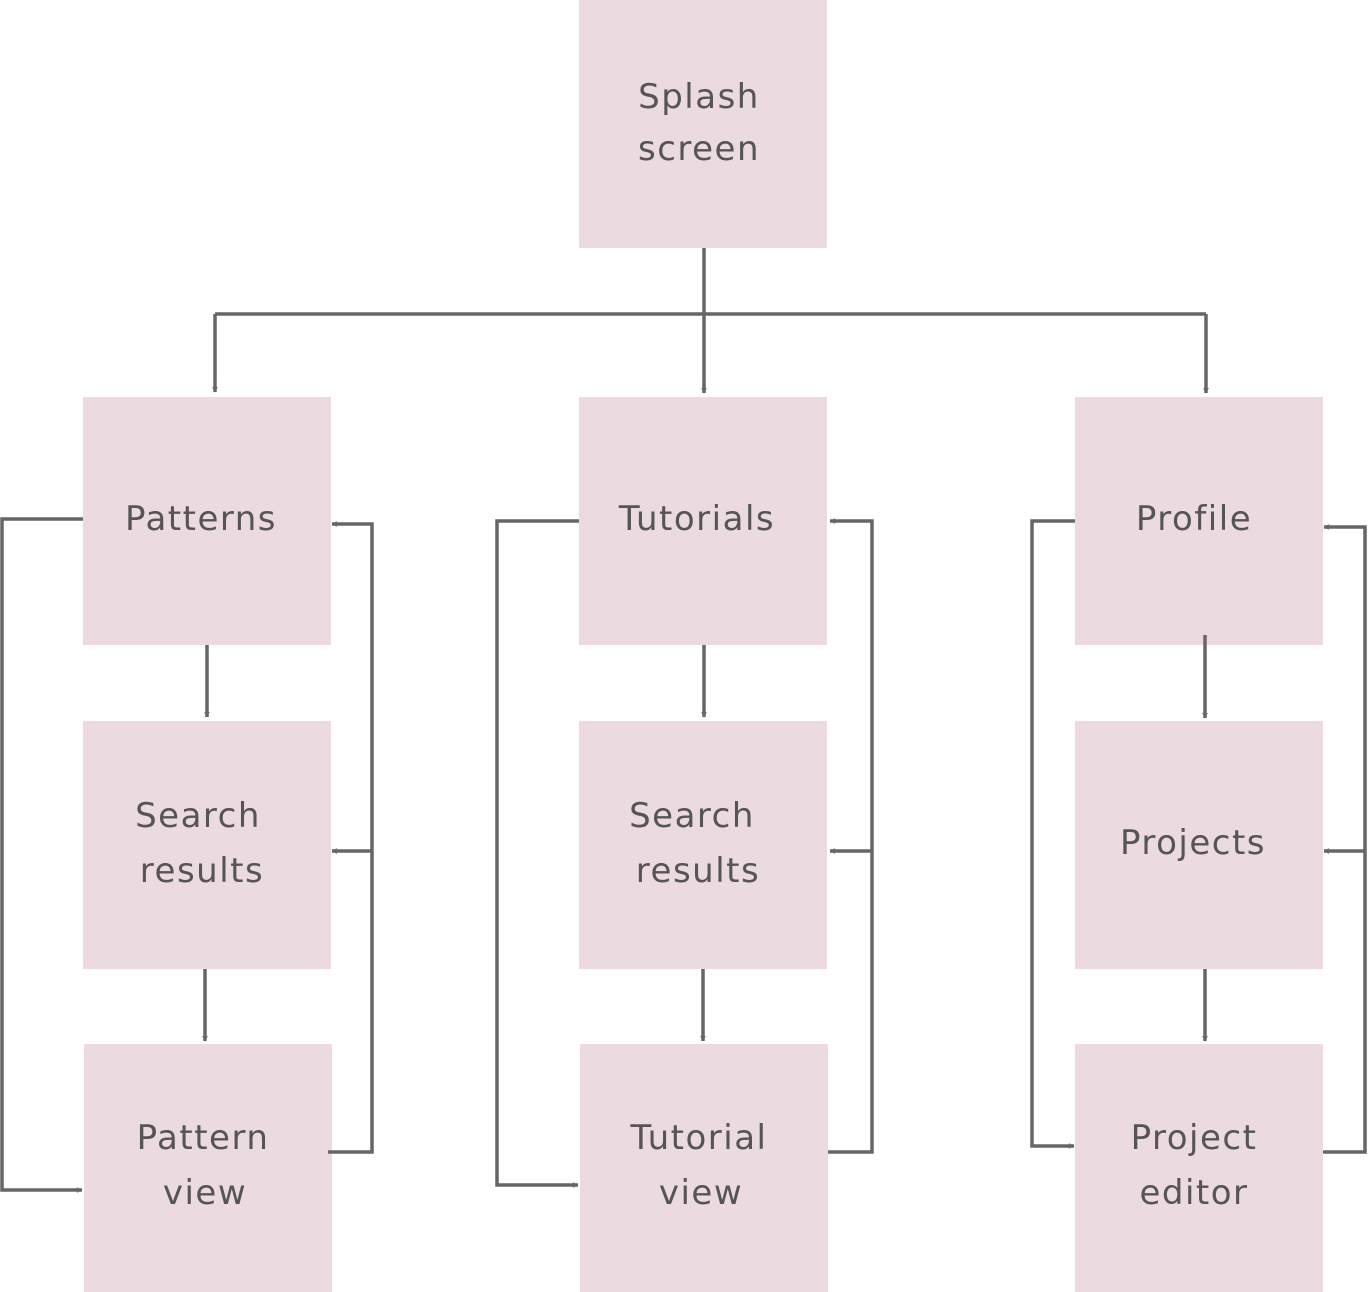 This screenshot has width=1368, height=1292. I want to click on node-pattern-view: Pattern view, so click(208, 1168).